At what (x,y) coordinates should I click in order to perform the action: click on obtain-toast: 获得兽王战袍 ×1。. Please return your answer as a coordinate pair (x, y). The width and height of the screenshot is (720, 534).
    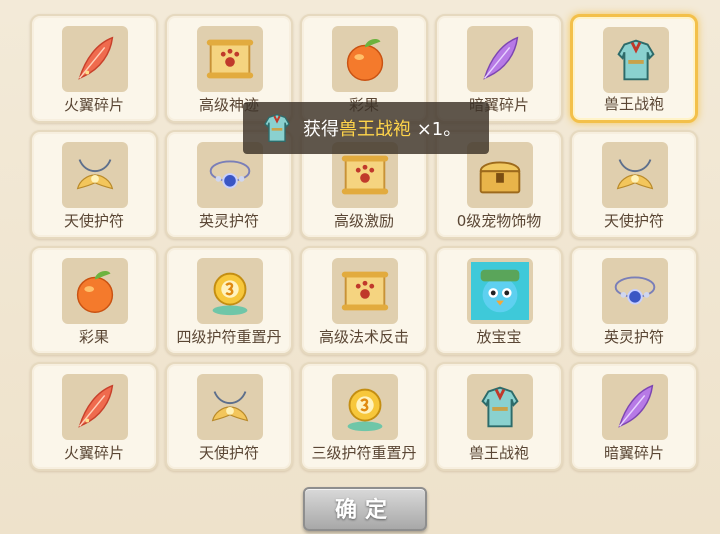
    Looking at the image, I should click on (366, 128).